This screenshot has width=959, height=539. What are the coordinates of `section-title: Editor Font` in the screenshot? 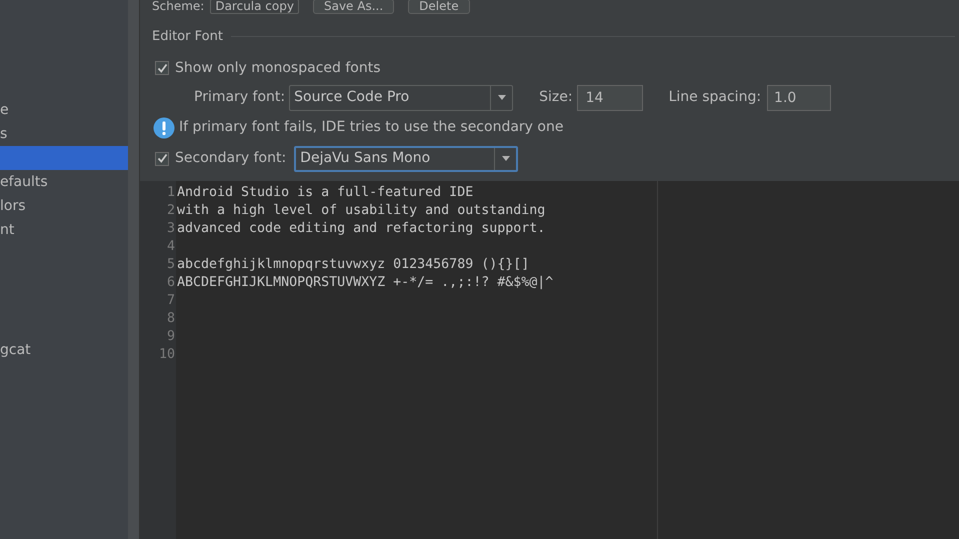 It's located at (187, 37).